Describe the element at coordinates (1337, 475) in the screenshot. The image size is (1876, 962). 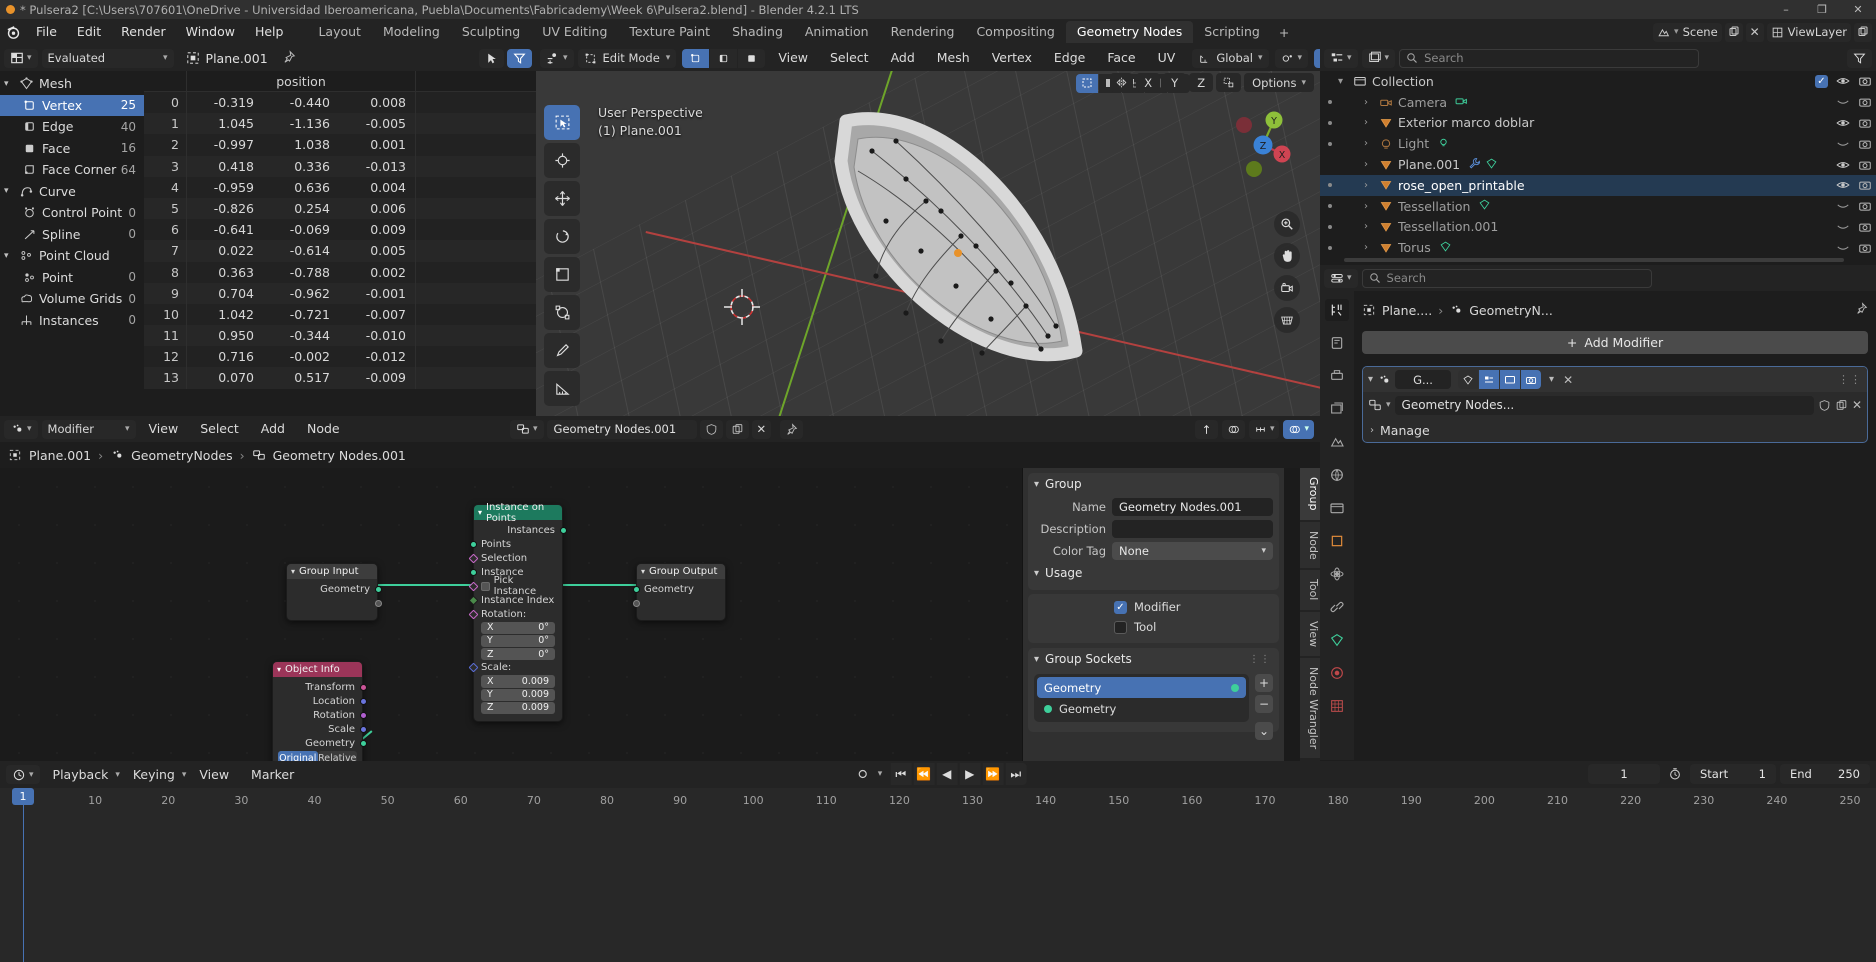
I see `properties-tab-world` at that location.